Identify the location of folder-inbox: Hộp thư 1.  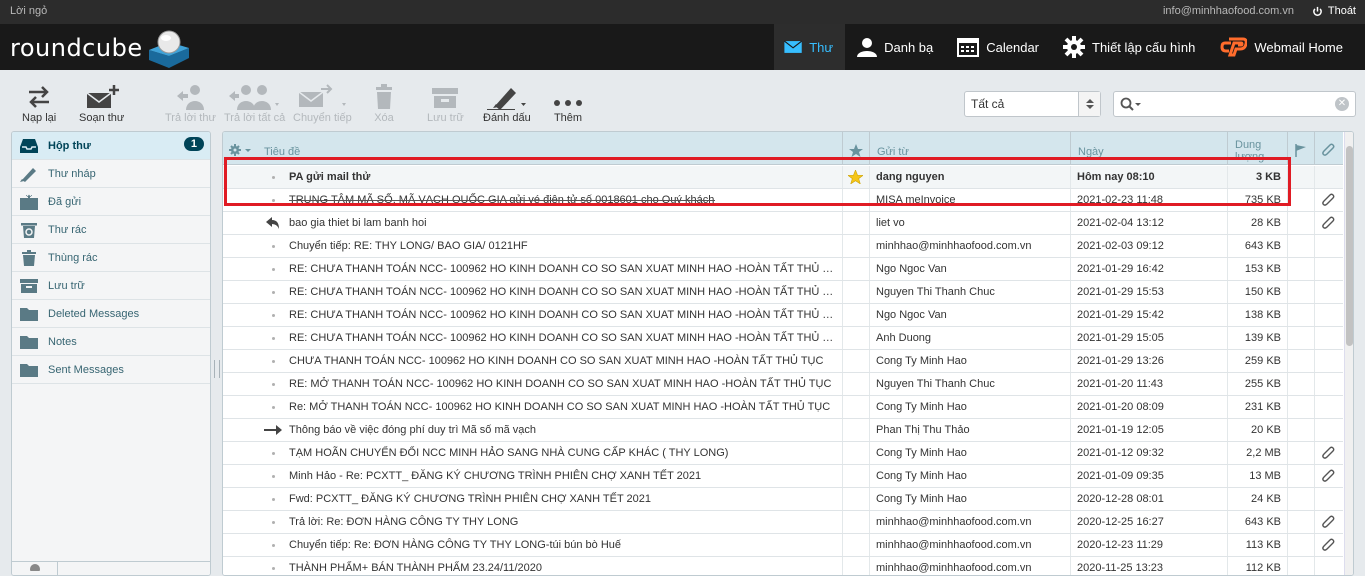
(111, 146).